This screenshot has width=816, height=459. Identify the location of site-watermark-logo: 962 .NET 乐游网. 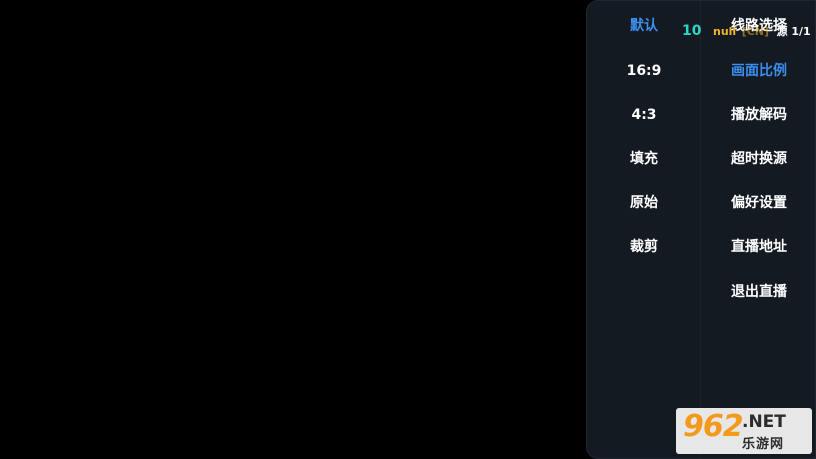
(744, 431).